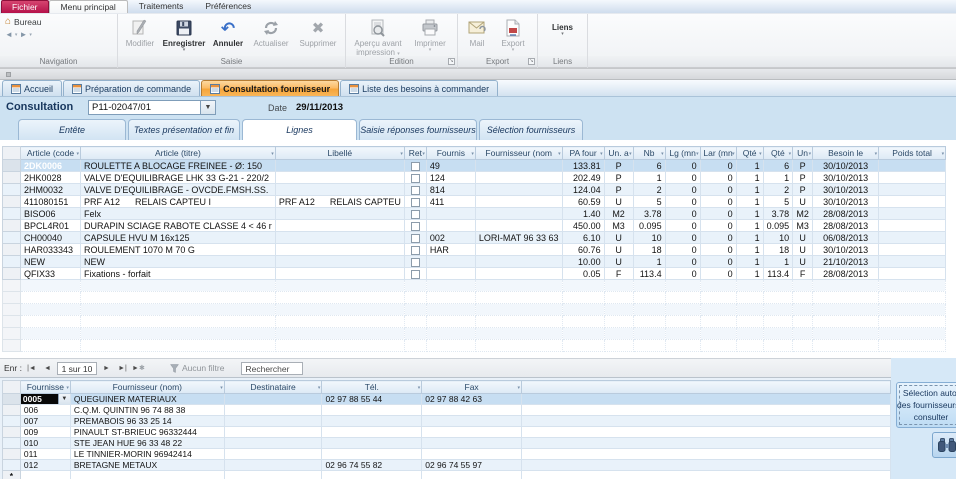 Image resolution: width=956 pixels, height=479 pixels. I want to click on cell-nb: 10, so click(649, 237).